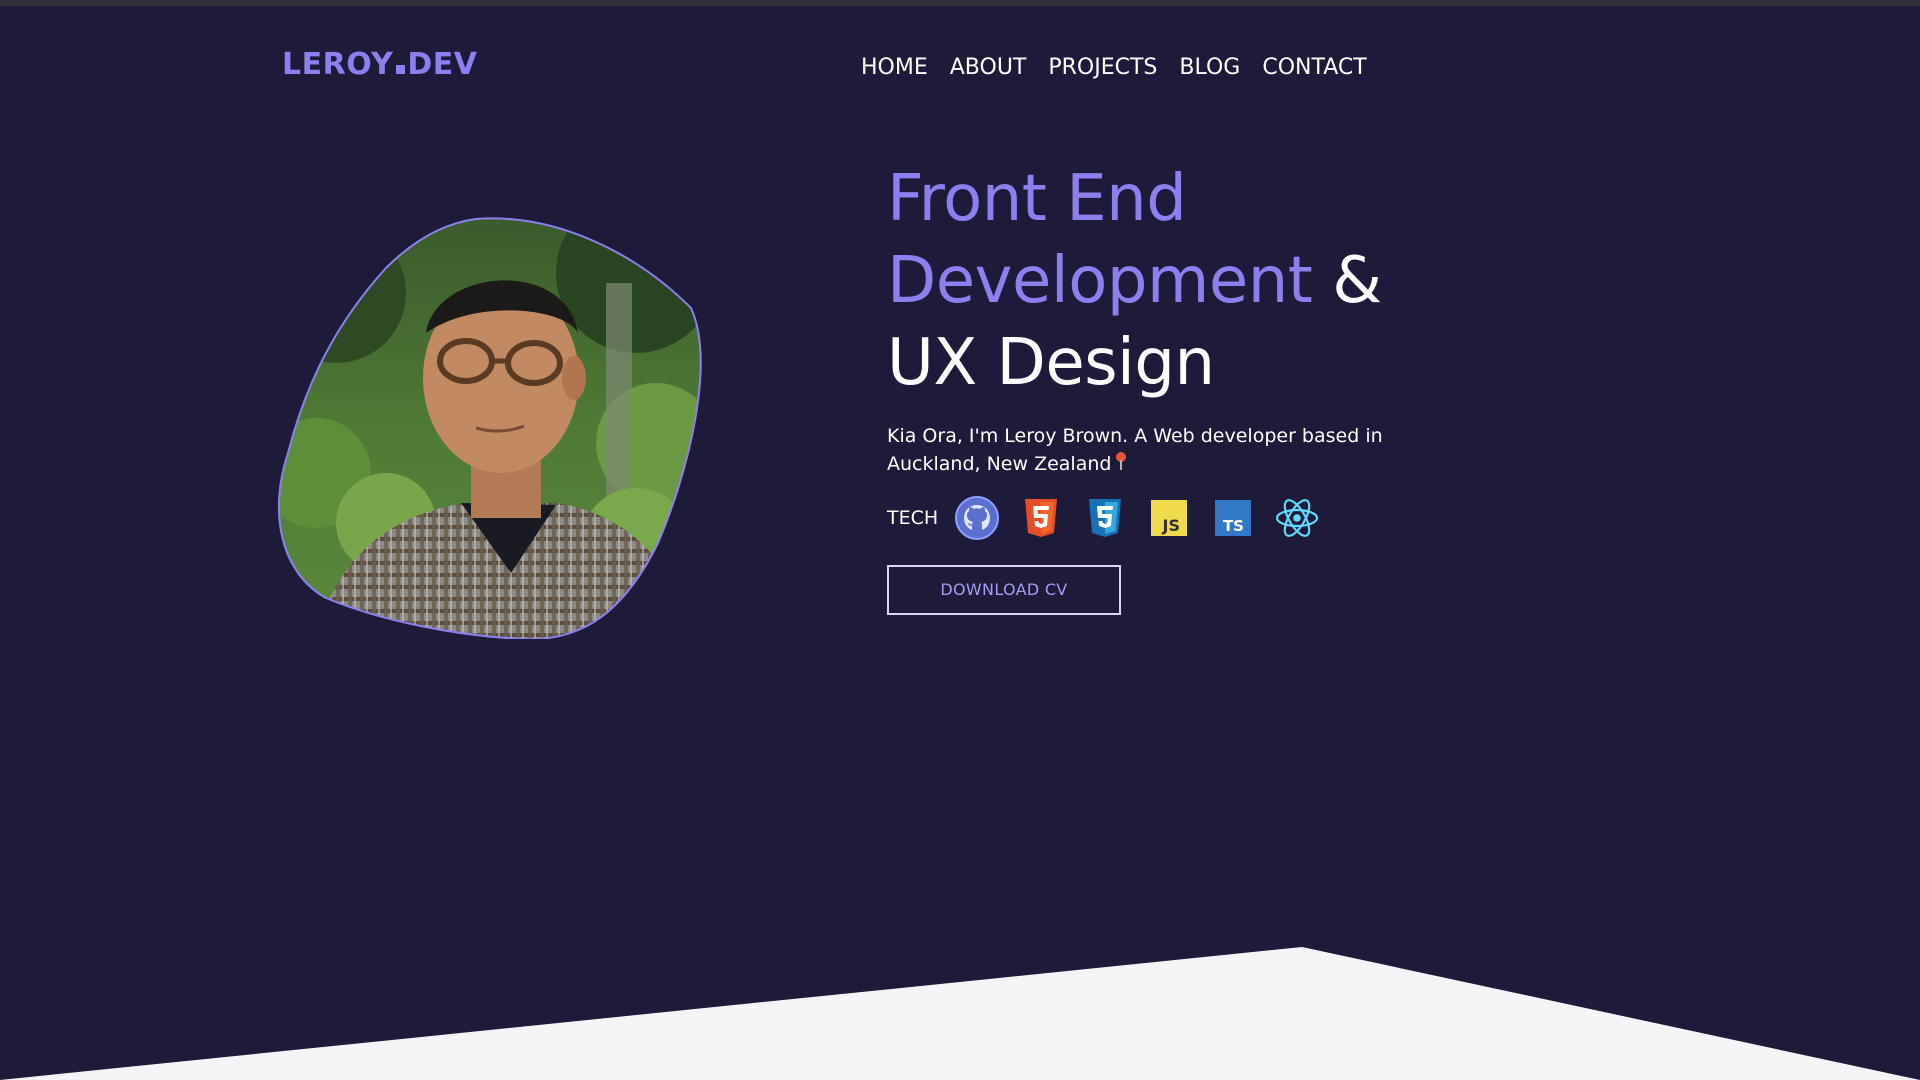 This screenshot has width=1920, height=1080. Describe the element at coordinates (1209, 68) in the screenshot. I see `nav-blog: BLOG` at that location.